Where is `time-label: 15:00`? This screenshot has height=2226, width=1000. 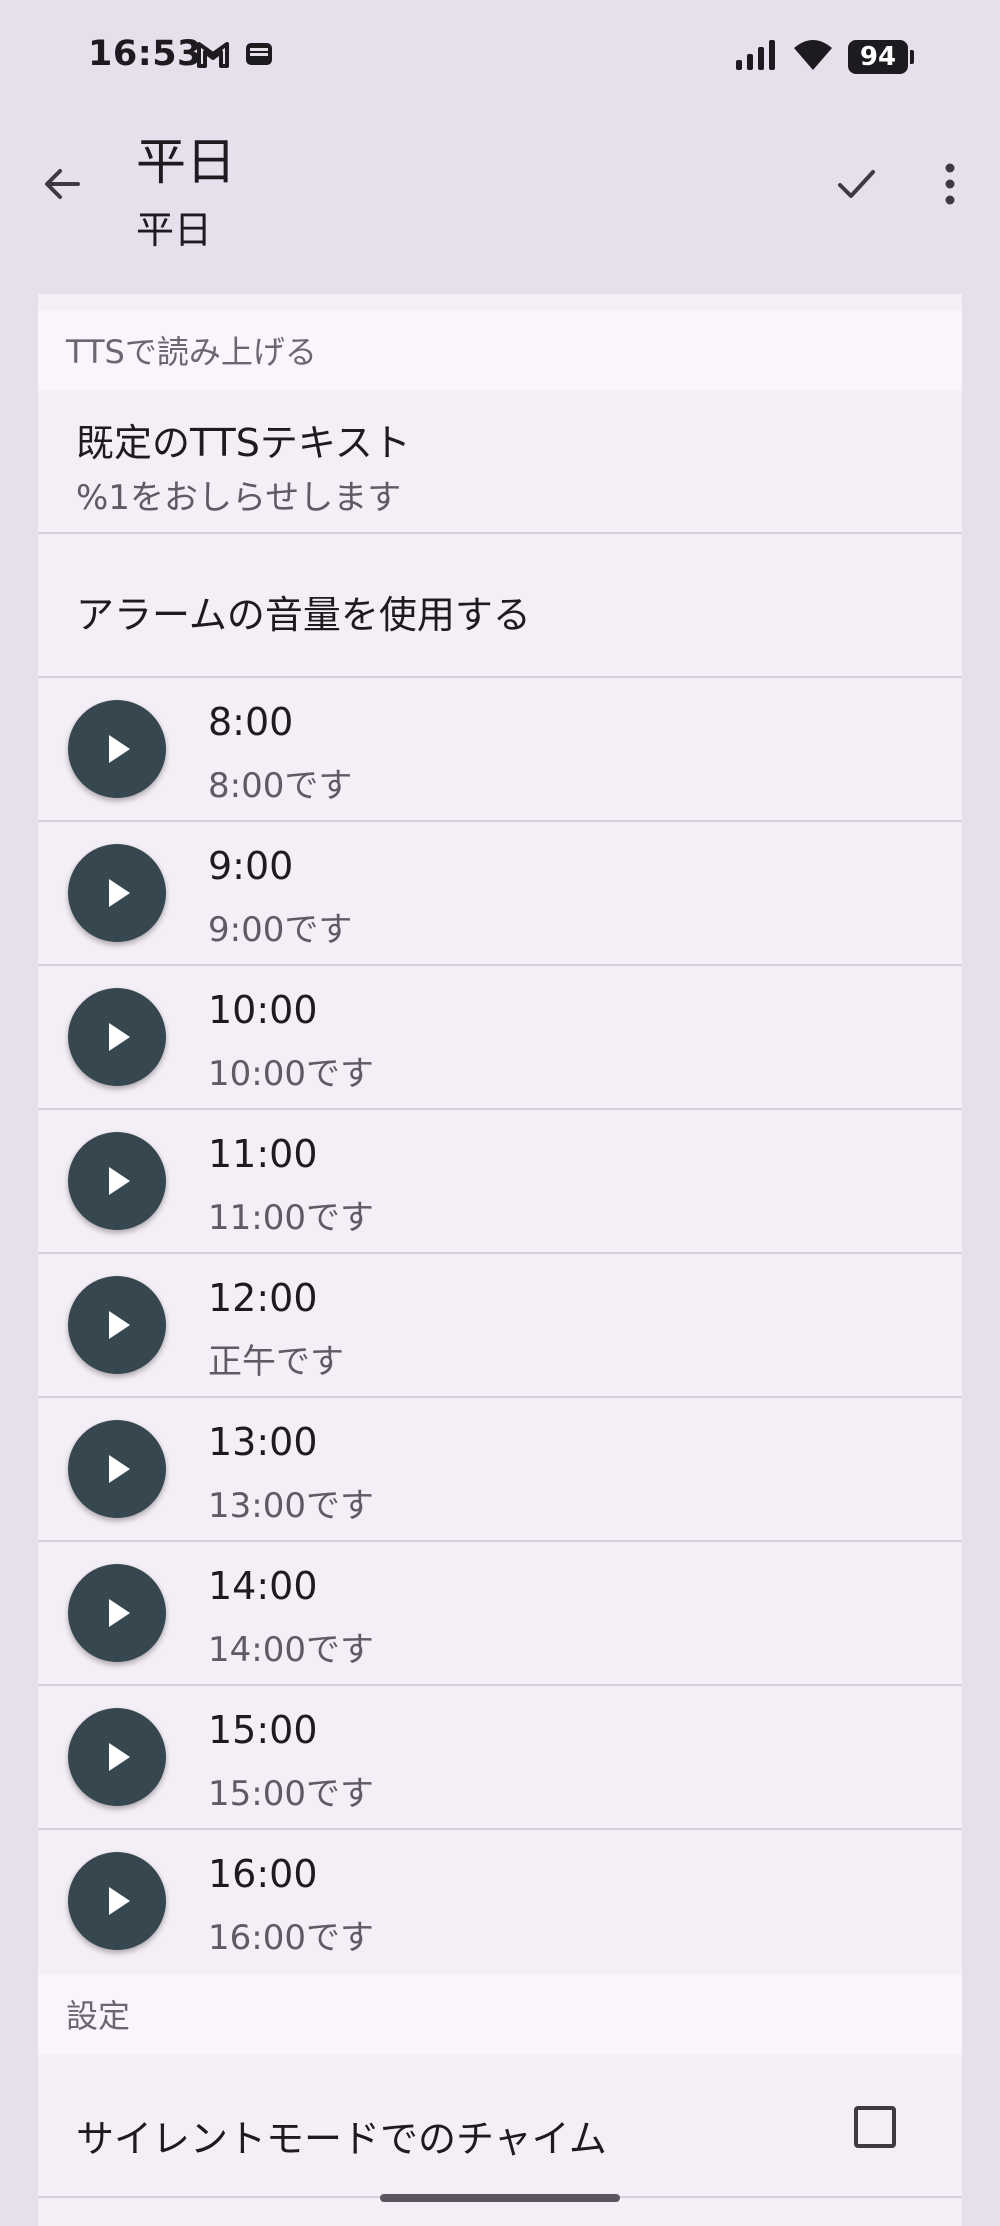 time-label: 15:00 is located at coordinates (263, 1730).